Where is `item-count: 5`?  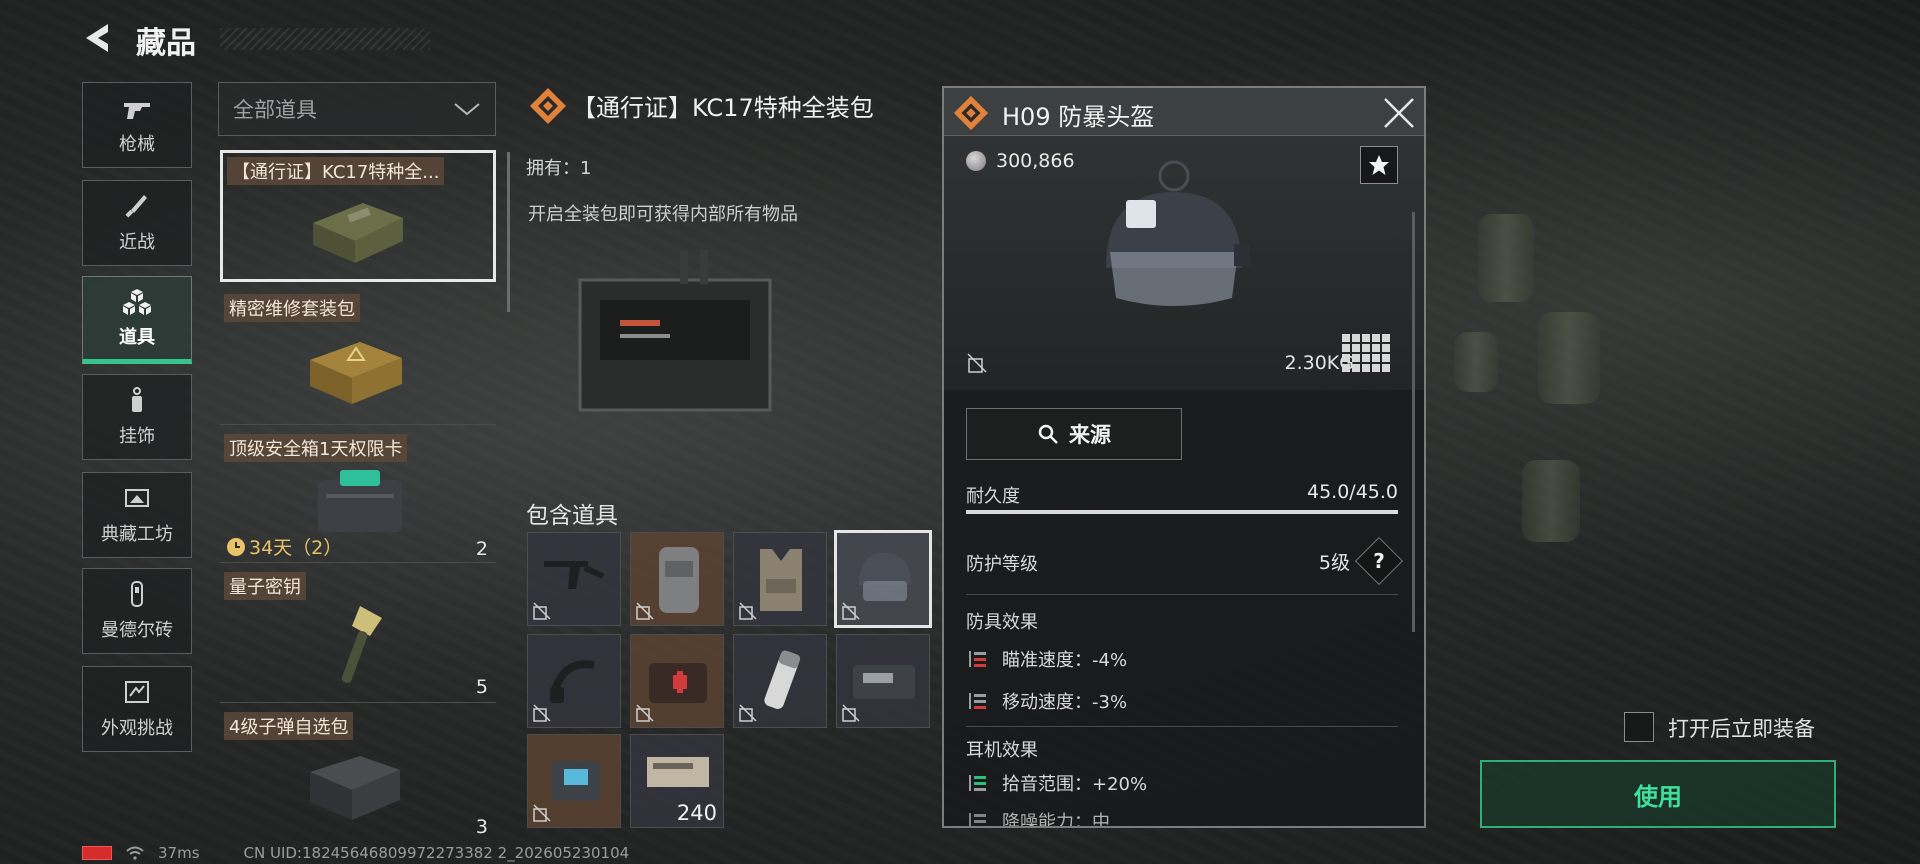 item-count: 5 is located at coordinates (481, 687).